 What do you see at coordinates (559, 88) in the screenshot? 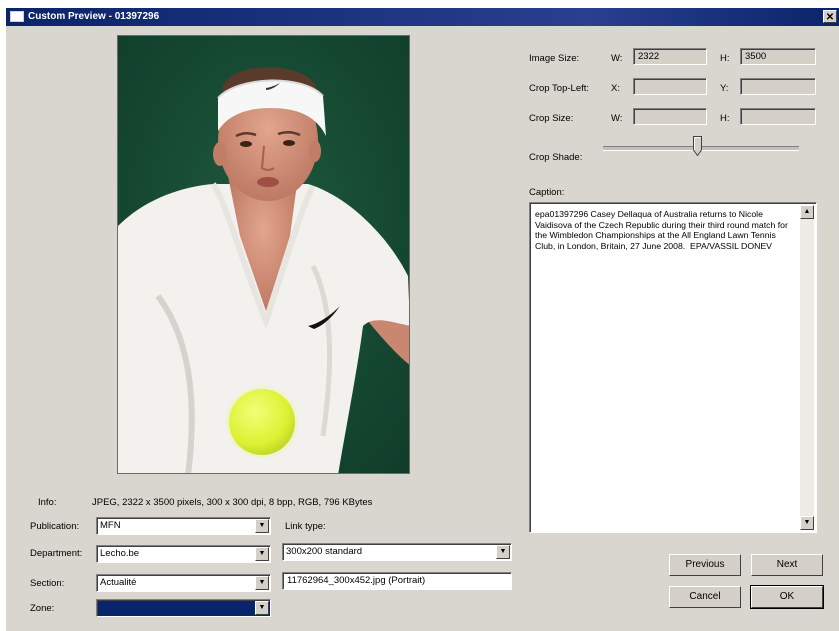
I see `crop-top-left-label: Crop Top-Left:` at bounding box center [559, 88].